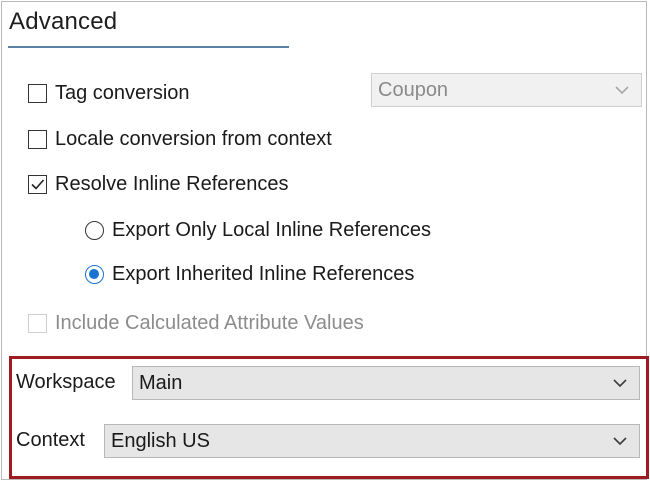  What do you see at coordinates (413, 89) in the screenshot?
I see `tag-conversion-dropdown-value: Coupon` at bounding box center [413, 89].